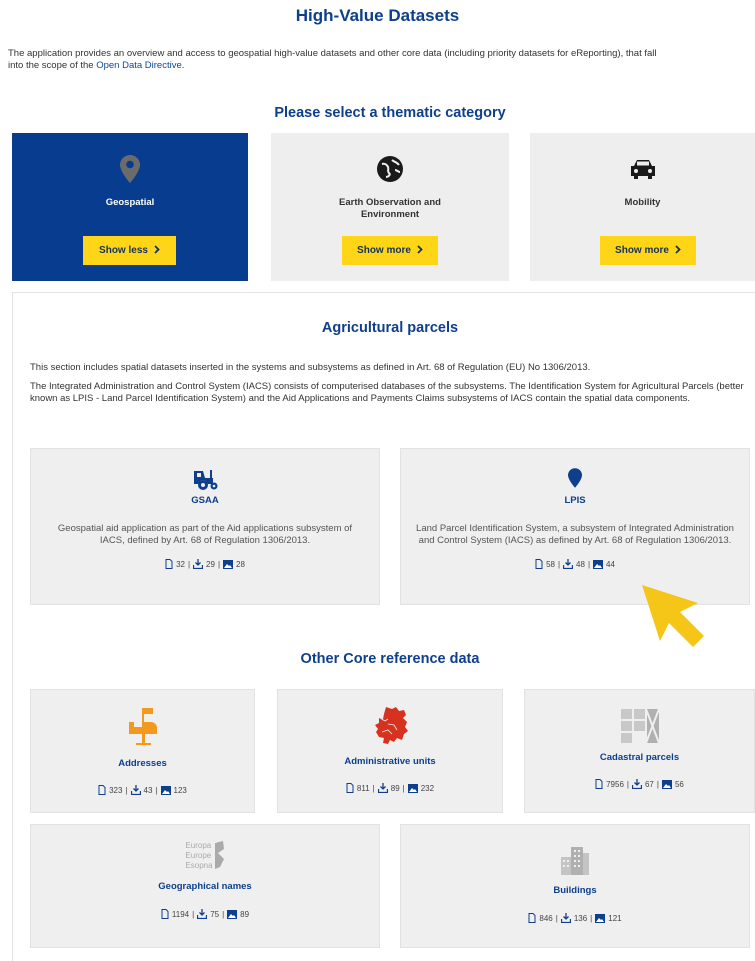 This screenshot has width=755, height=961. What do you see at coordinates (674, 619) in the screenshot?
I see `pointer-cursor-icon` at bounding box center [674, 619].